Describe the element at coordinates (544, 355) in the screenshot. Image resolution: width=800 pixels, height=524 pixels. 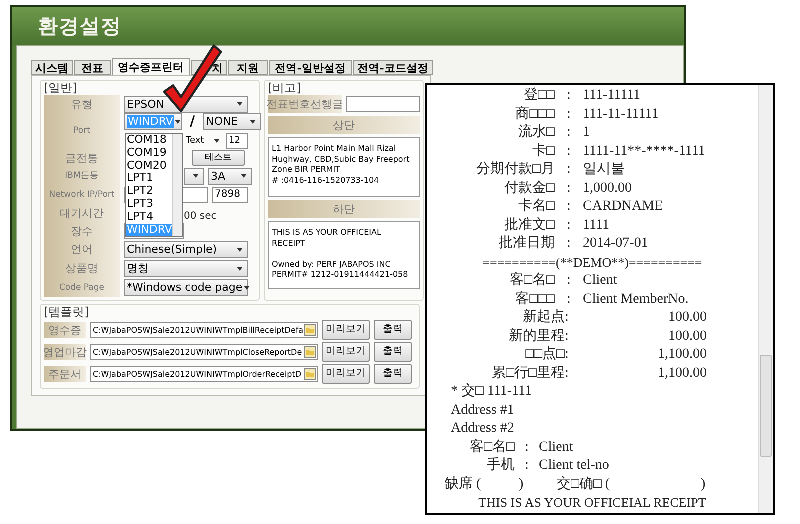
I see `receipt-label: □□点□` at that location.